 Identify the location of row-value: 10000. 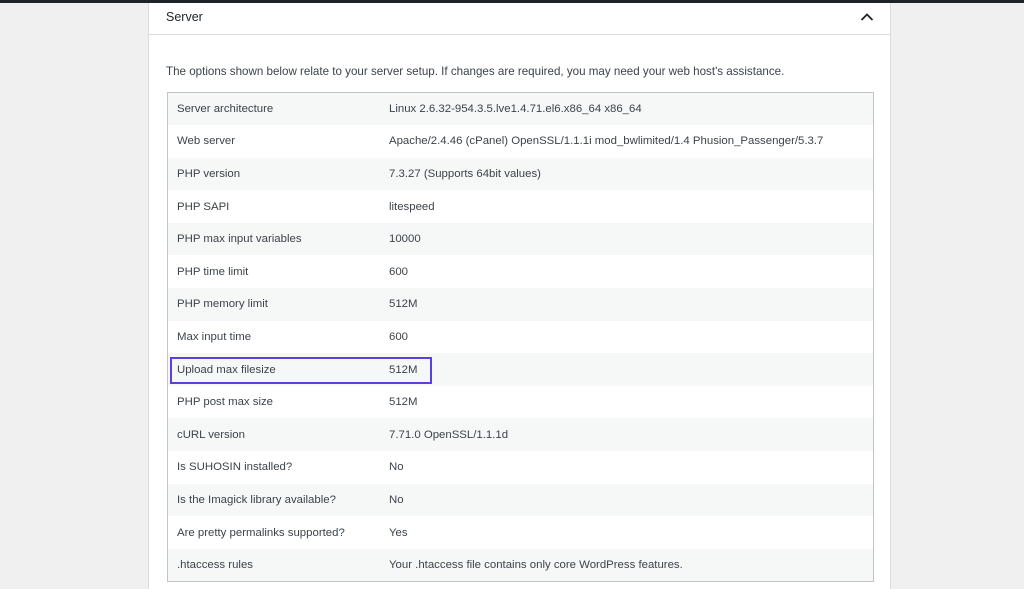
(405, 239).